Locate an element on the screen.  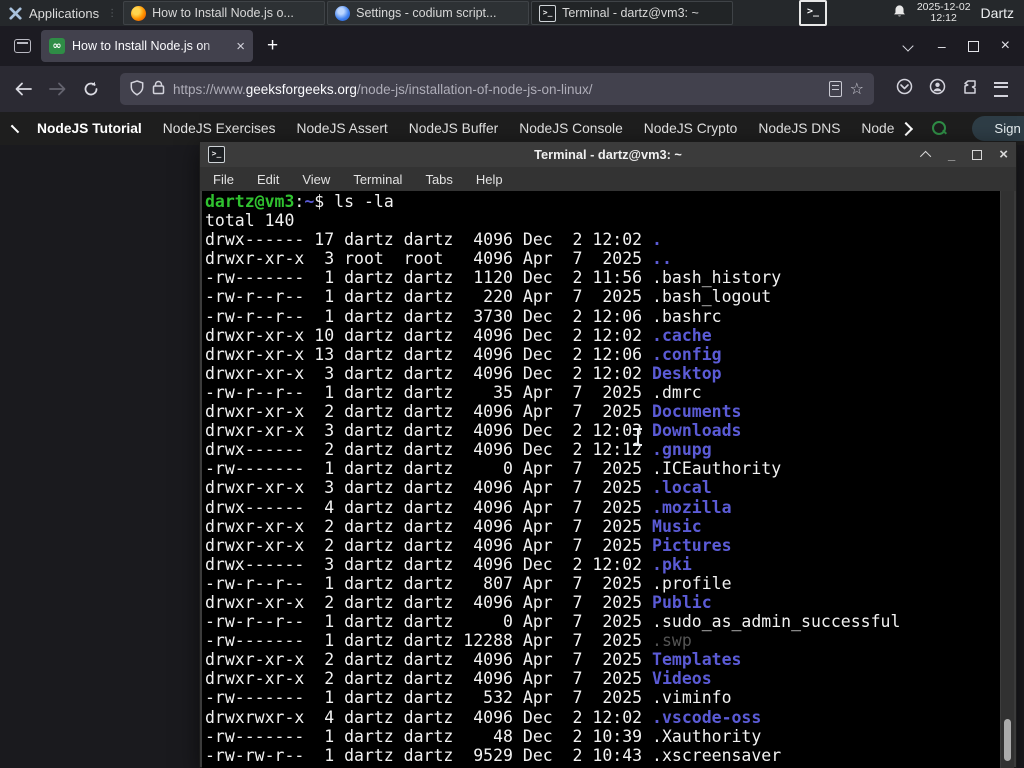
gfg-nav-link: NodeJS Assert is located at coordinates (342, 128).